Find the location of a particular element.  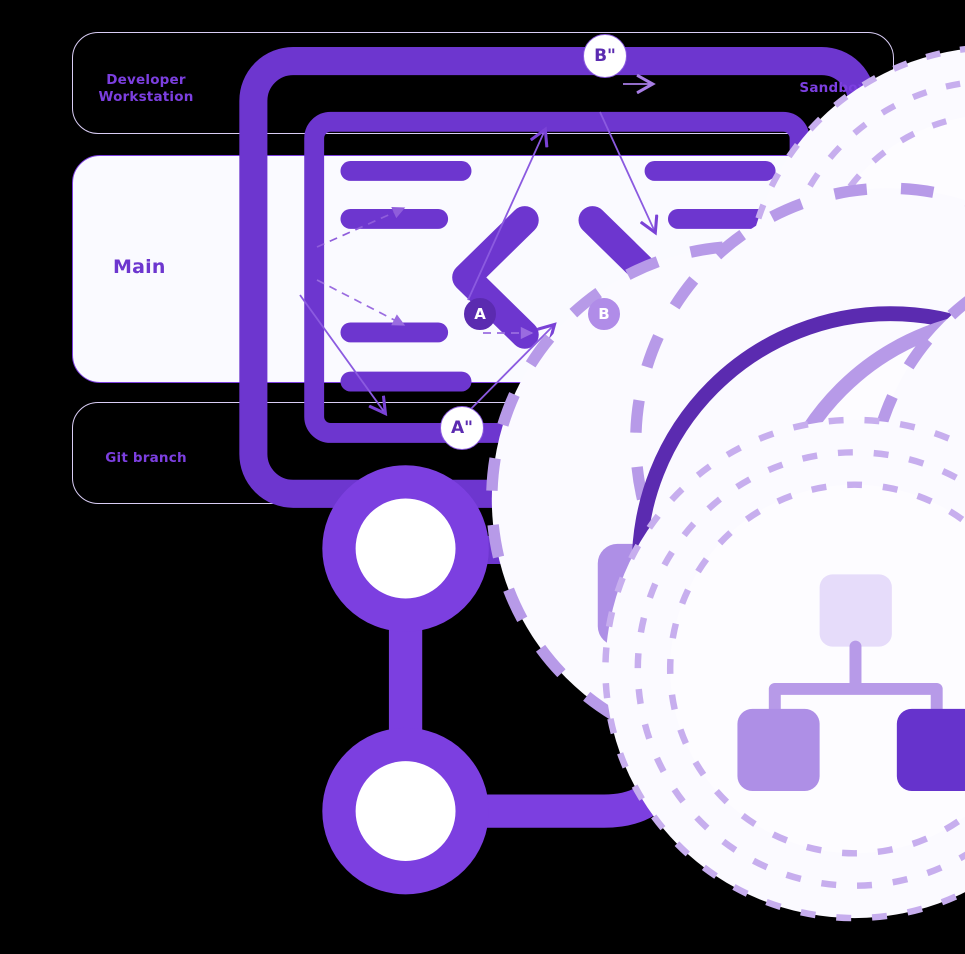

node-badge-a-double-prime: A" is located at coordinates (462, 428).